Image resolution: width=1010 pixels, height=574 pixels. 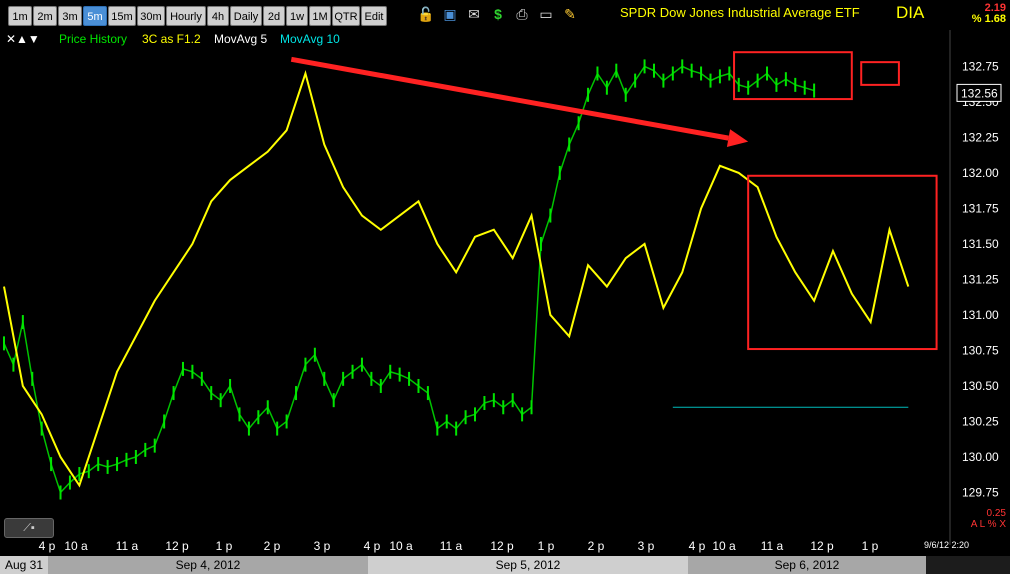 I want to click on card-icon: ▭, so click(x=546, y=14).